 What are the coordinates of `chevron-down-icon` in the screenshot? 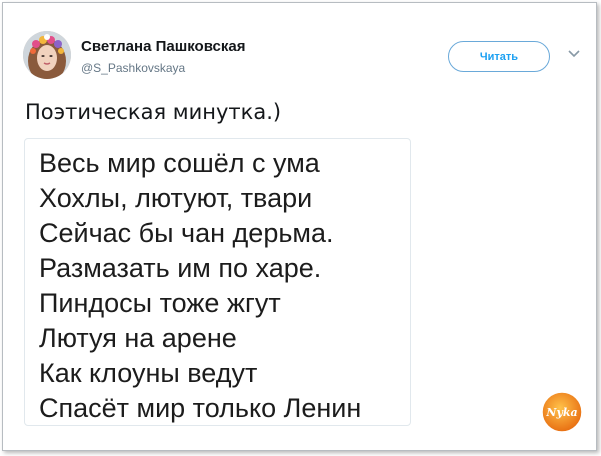 It's located at (574, 54).